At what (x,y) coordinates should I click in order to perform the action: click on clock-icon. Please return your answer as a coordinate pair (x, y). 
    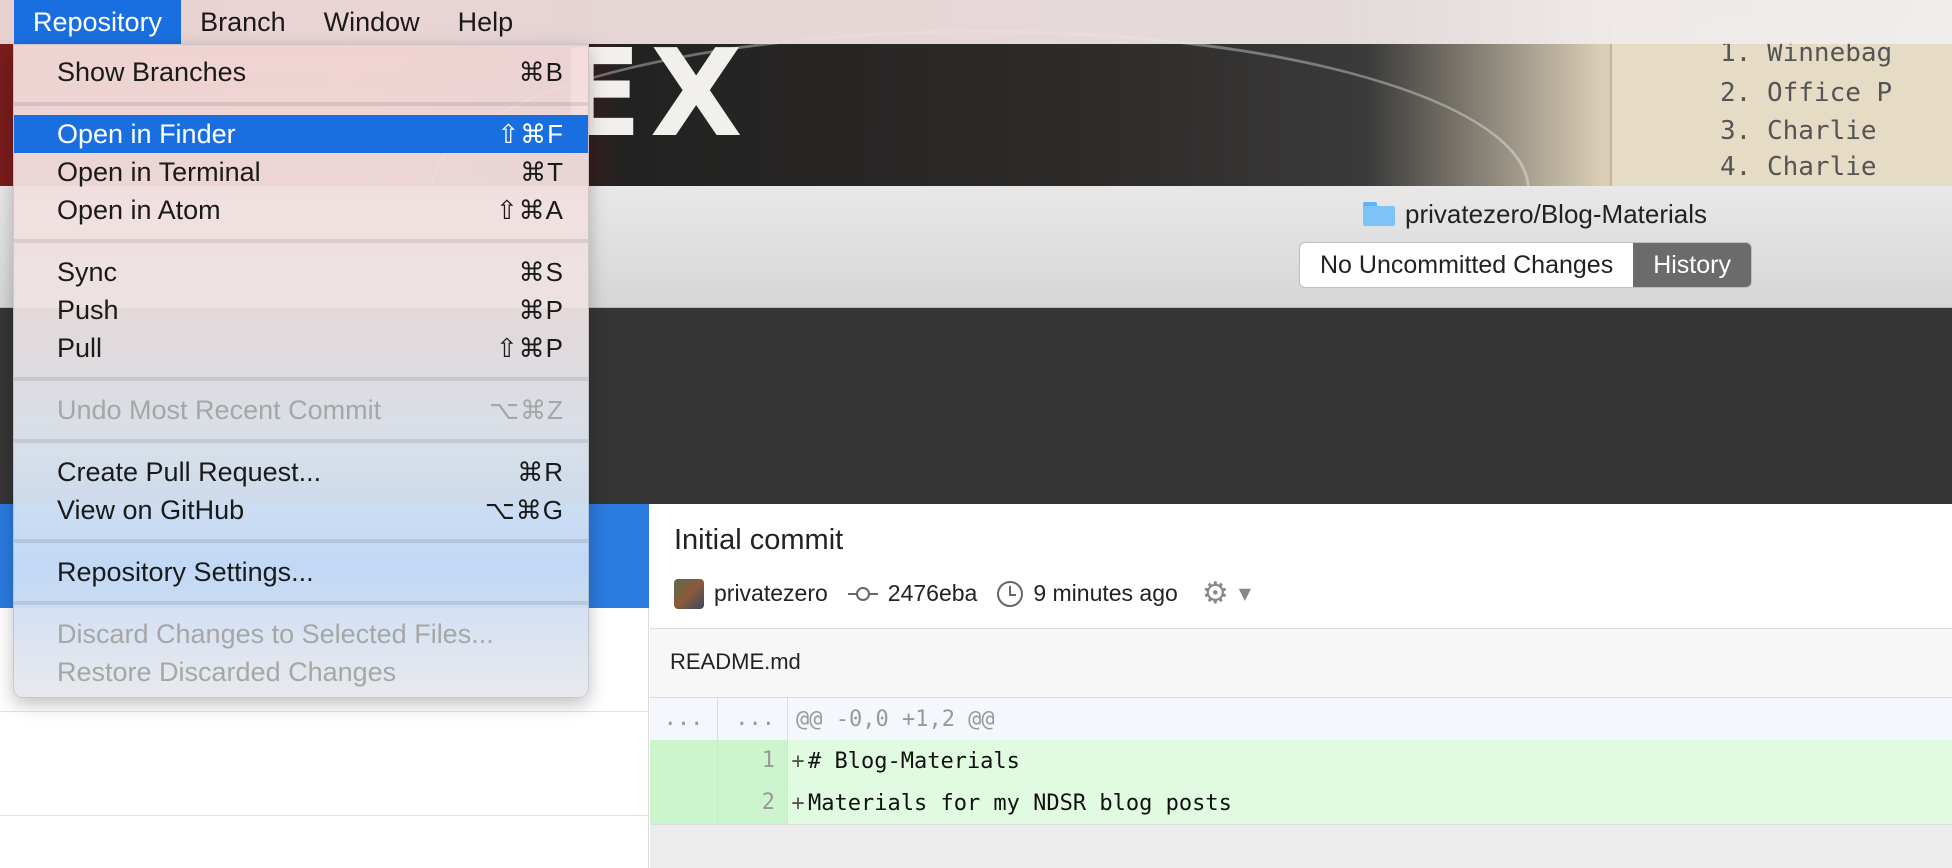
    Looking at the image, I should click on (1010, 593).